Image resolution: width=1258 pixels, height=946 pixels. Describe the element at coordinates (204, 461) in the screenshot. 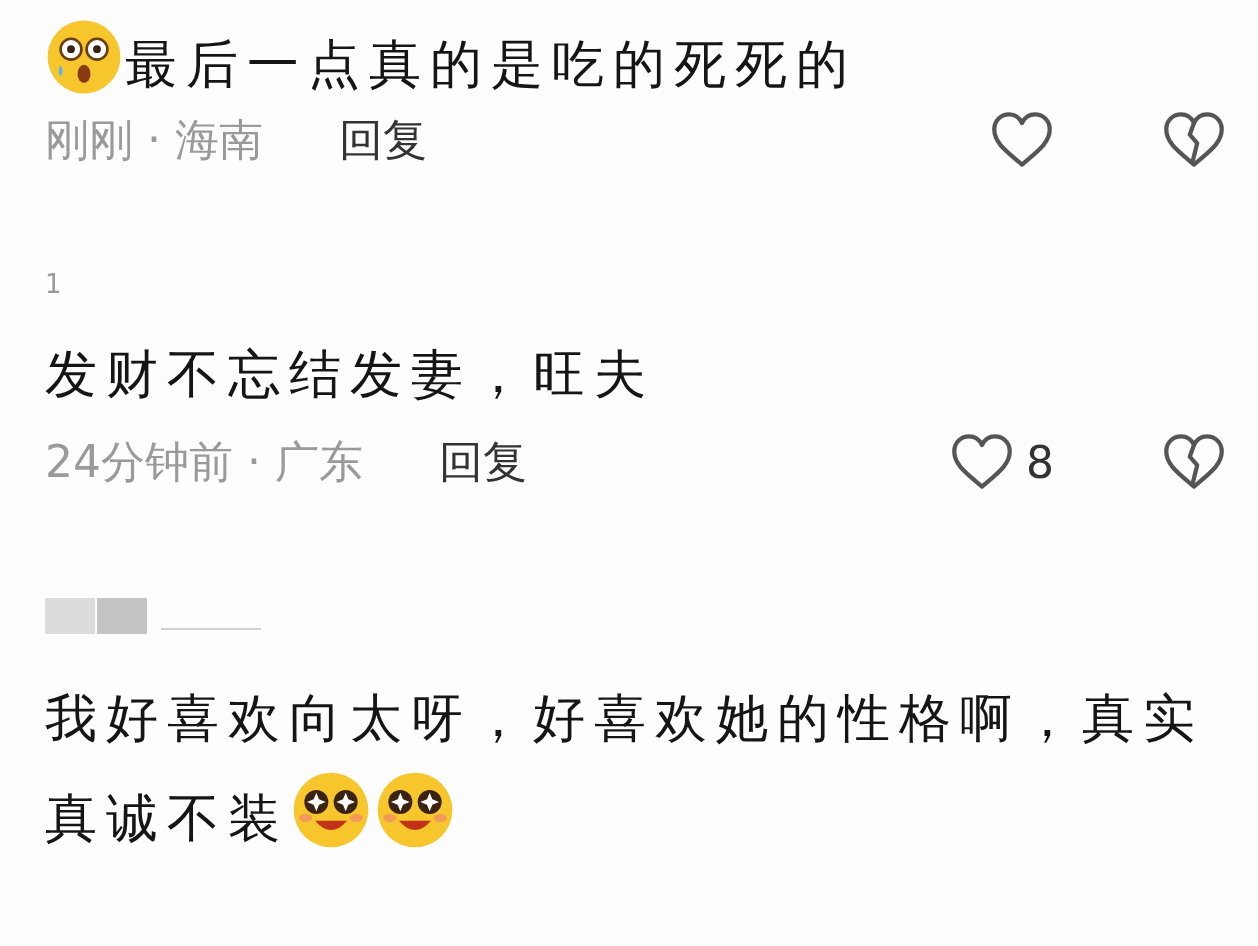

I see `timestamp-location: 24分钟前 · 广东` at that location.